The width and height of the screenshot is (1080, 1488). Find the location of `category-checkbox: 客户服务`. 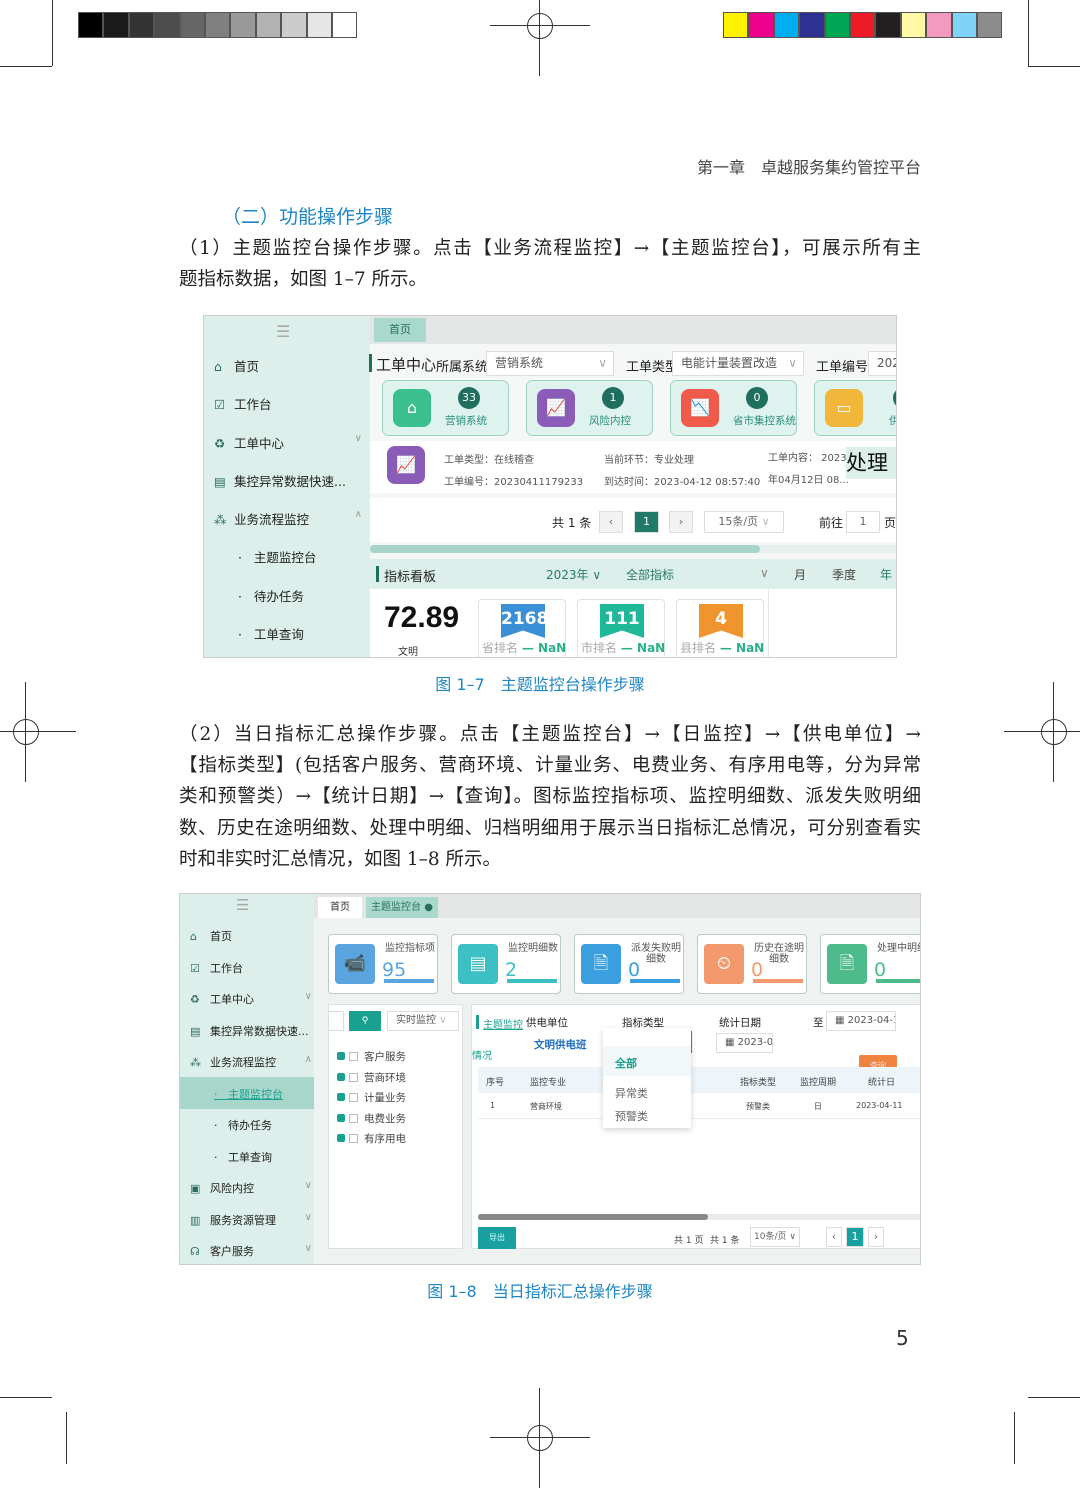

category-checkbox: 客户服务 is located at coordinates (371, 1056).